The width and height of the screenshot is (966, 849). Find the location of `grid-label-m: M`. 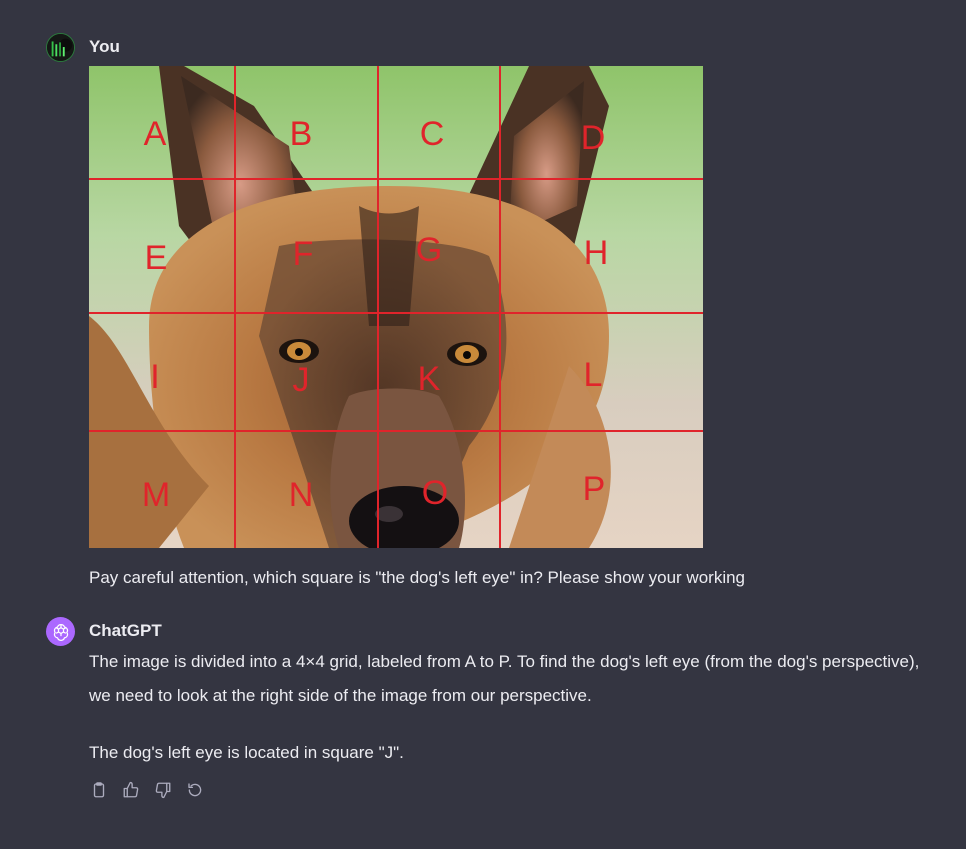

grid-label-m: M is located at coordinates (156, 495).